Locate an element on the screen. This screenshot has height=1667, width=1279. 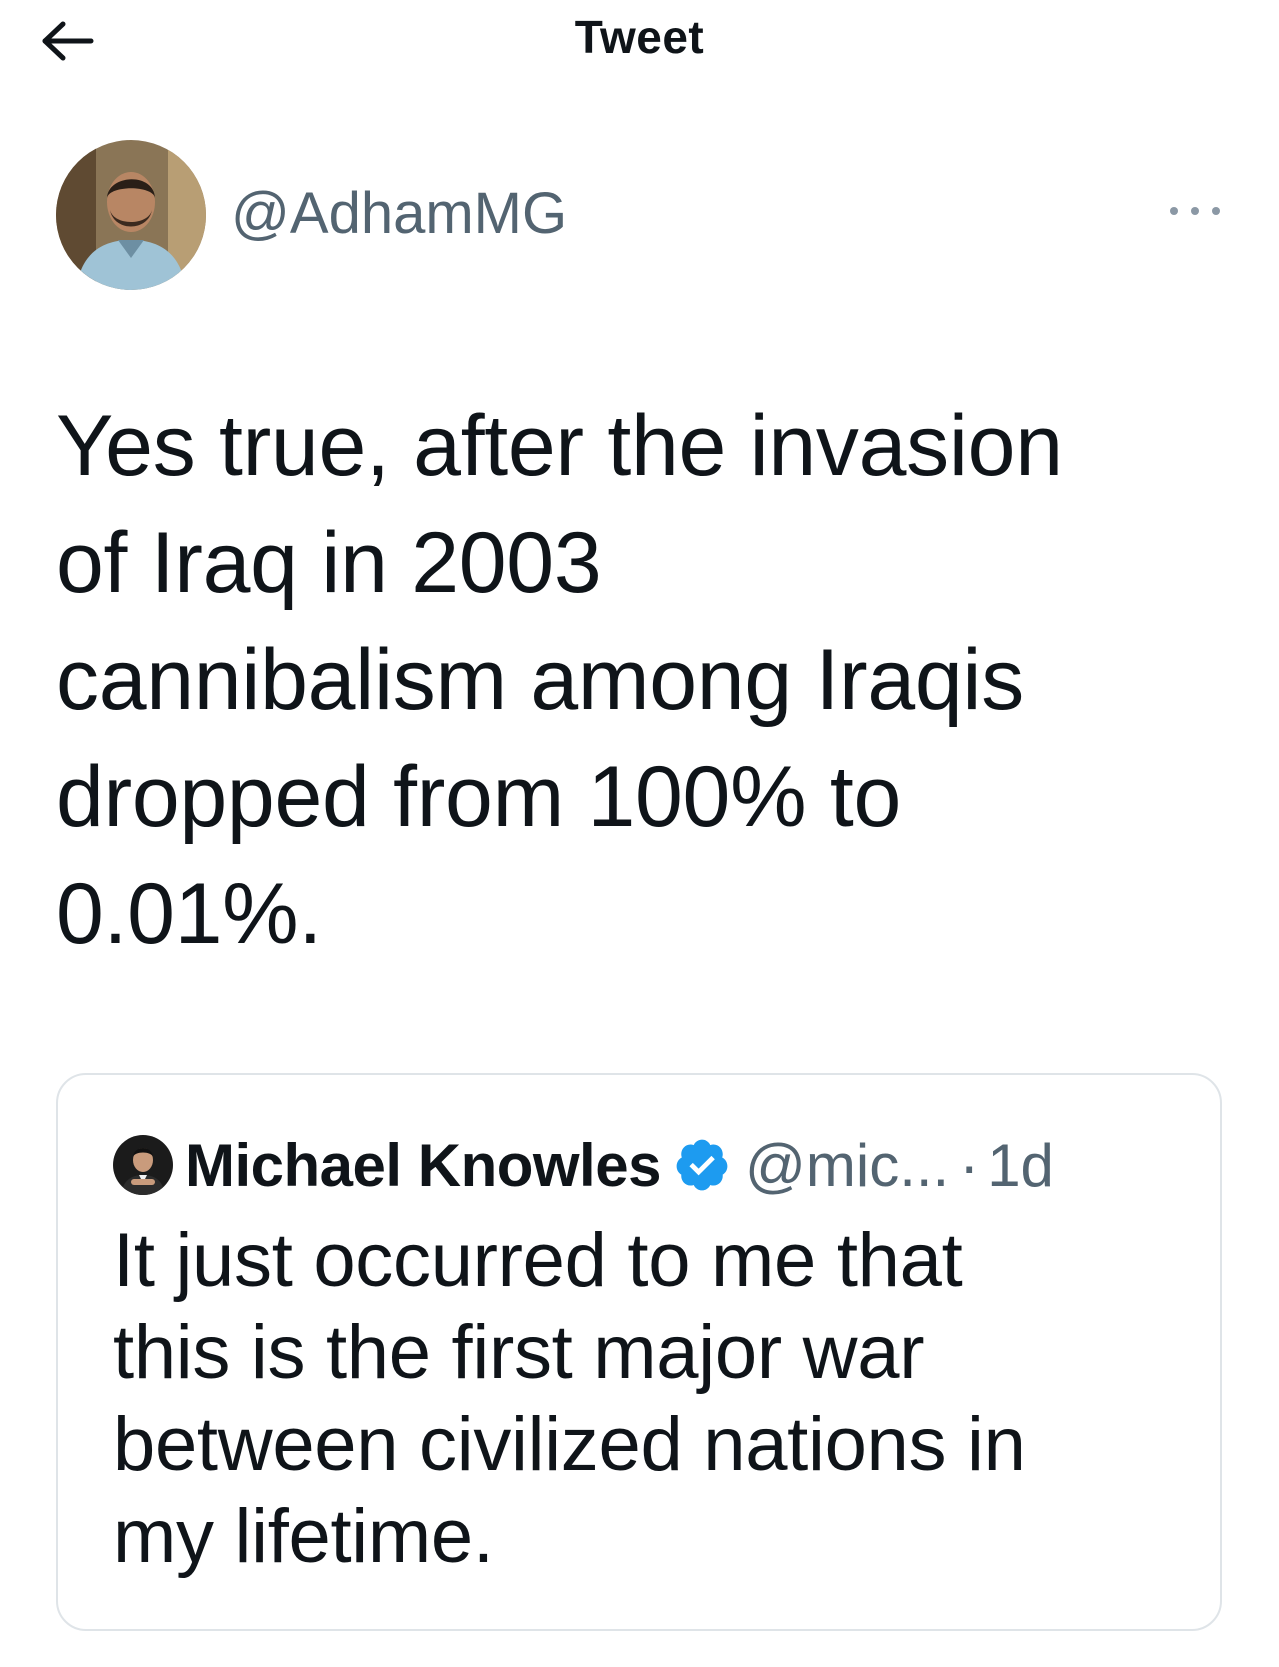
tweet-author-row: @AdhamMG is located at coordinates (641, 215).